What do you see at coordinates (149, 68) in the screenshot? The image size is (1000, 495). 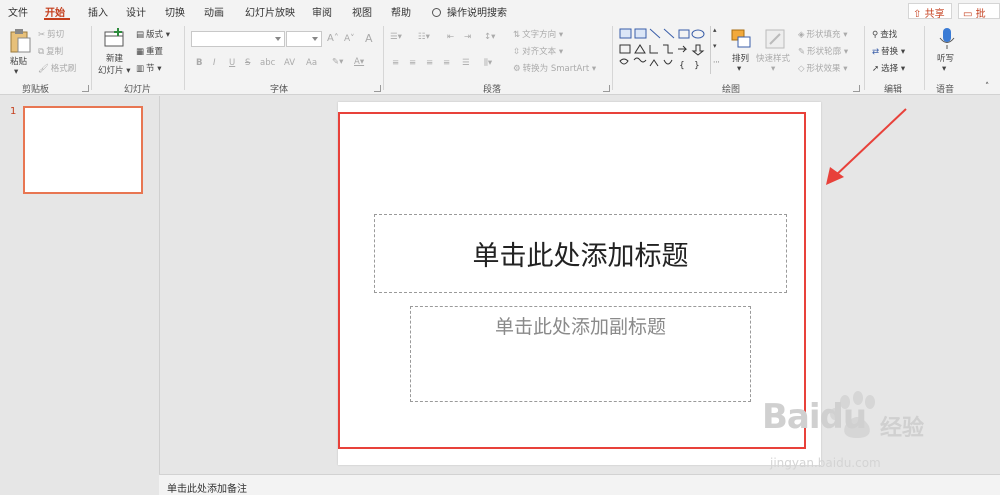 I see `section-button: ▥ 节 ▾` at bounding box center [149, 68].